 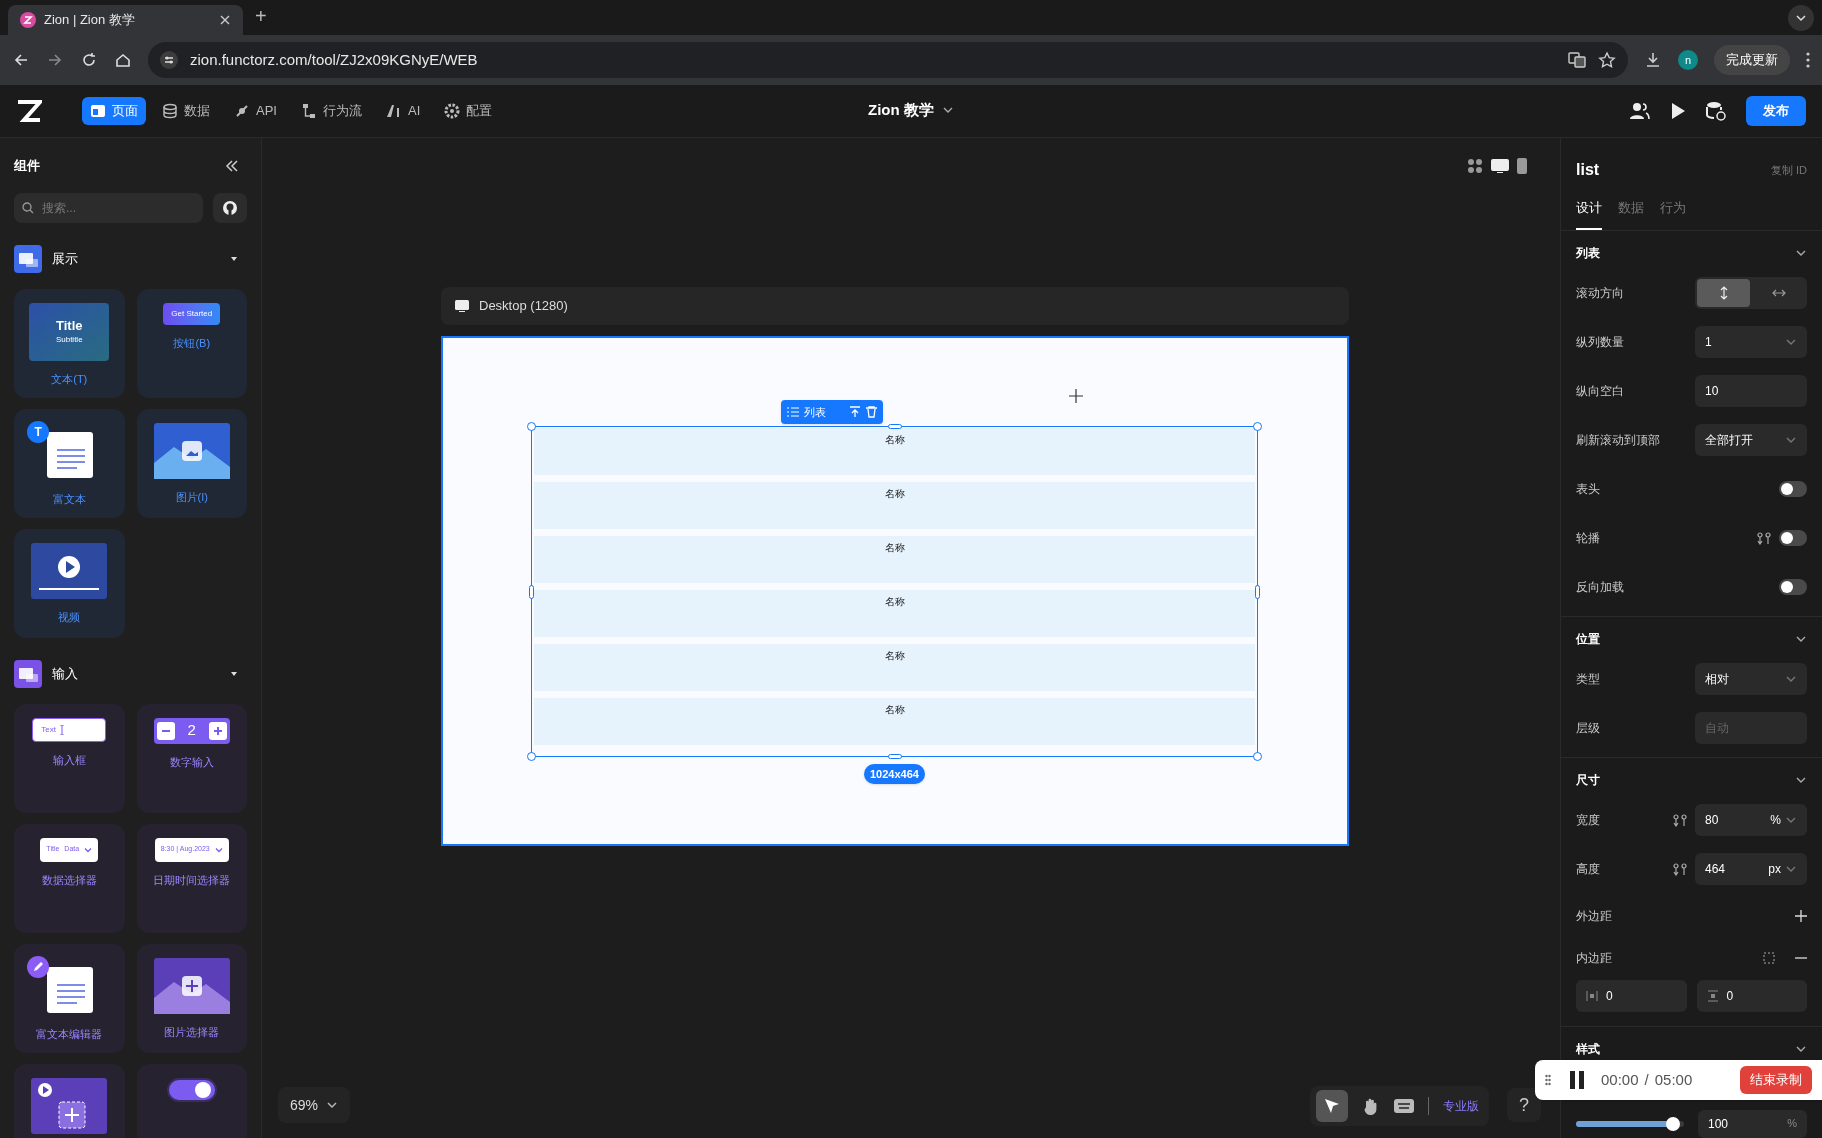 I want to click on site-settings-icon, so click(x=169, y=60).